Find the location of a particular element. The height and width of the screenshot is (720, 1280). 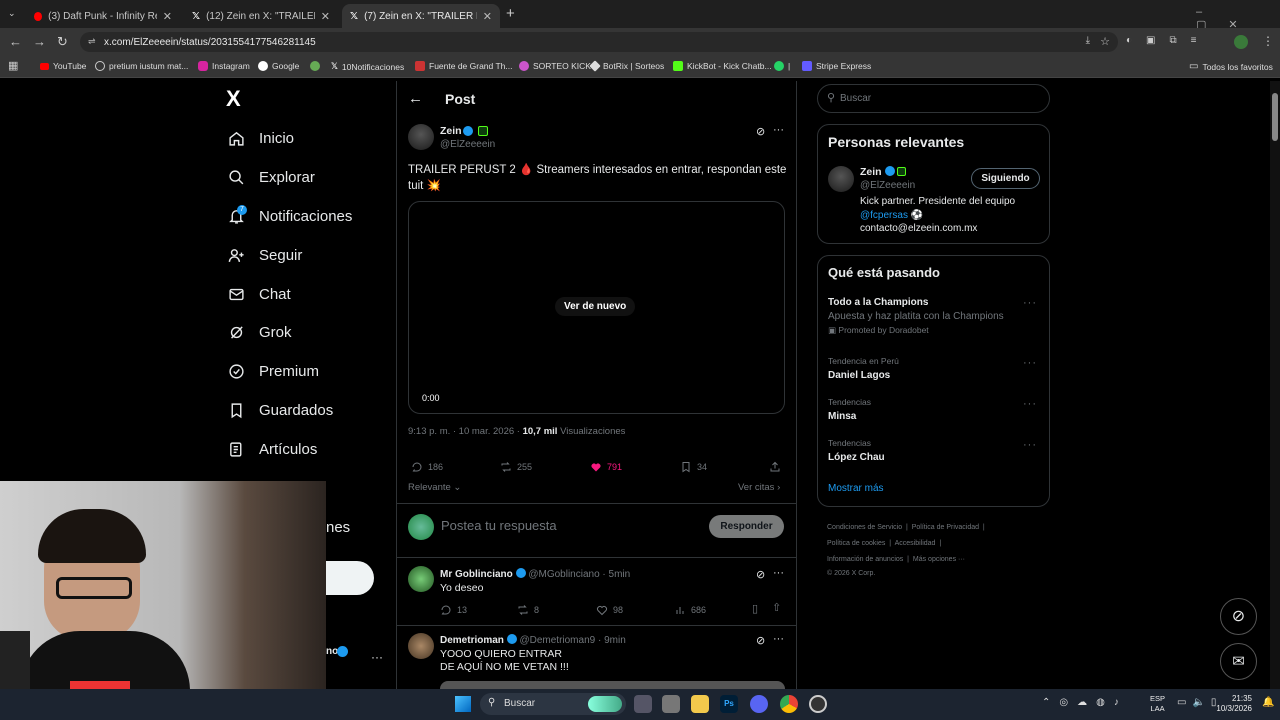

tray-icons: ⌃◎☁◍♪ is located at coordinates (1085, 702).